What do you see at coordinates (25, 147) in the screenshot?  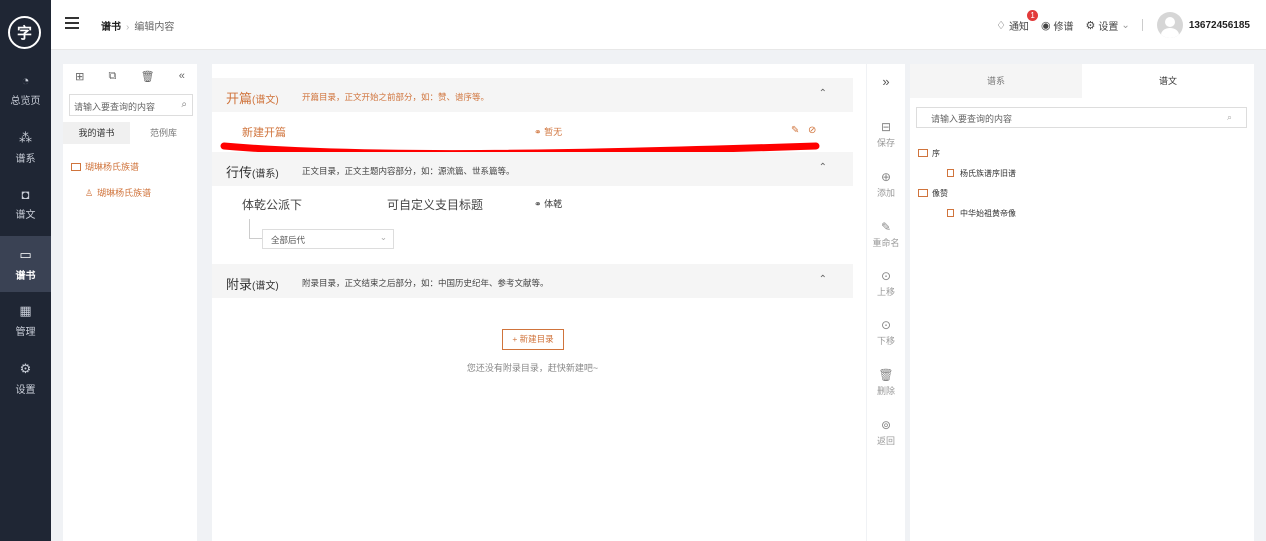 I see `nav-item-lineage: ⁂ 谱系` at bounding box center [25, 147].